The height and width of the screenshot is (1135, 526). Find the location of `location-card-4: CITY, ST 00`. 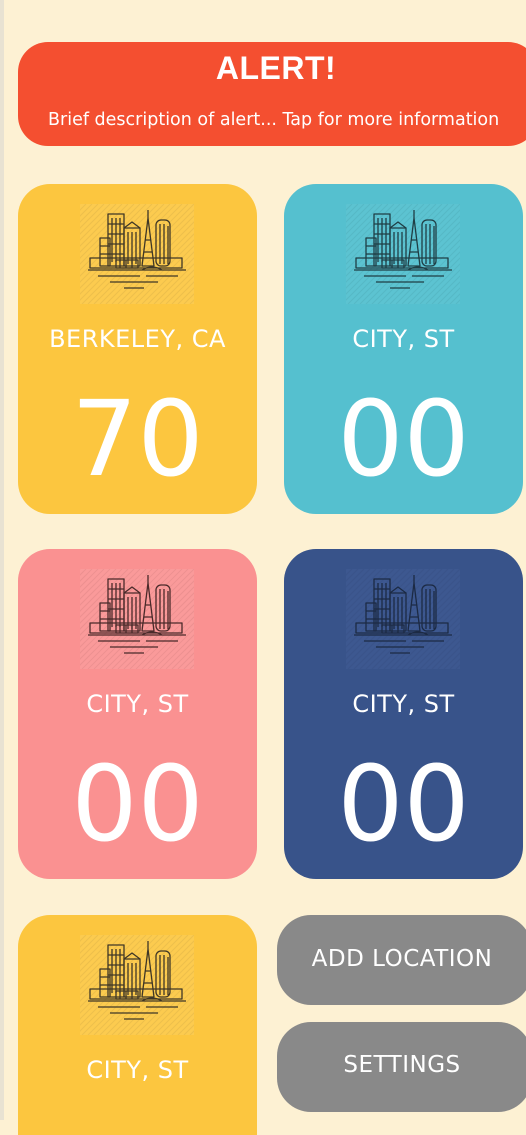

location-card-4: CITY, ST 00 is located at coordinates (403, 714).